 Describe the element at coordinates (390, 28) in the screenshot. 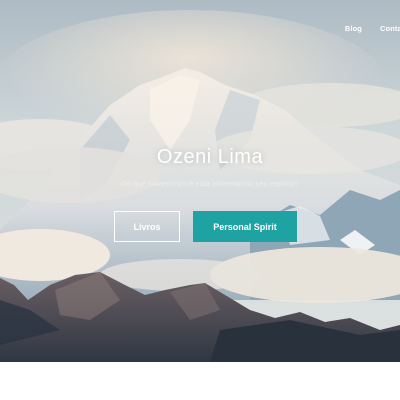

I see `nav-link-contato: Contato` at that location.